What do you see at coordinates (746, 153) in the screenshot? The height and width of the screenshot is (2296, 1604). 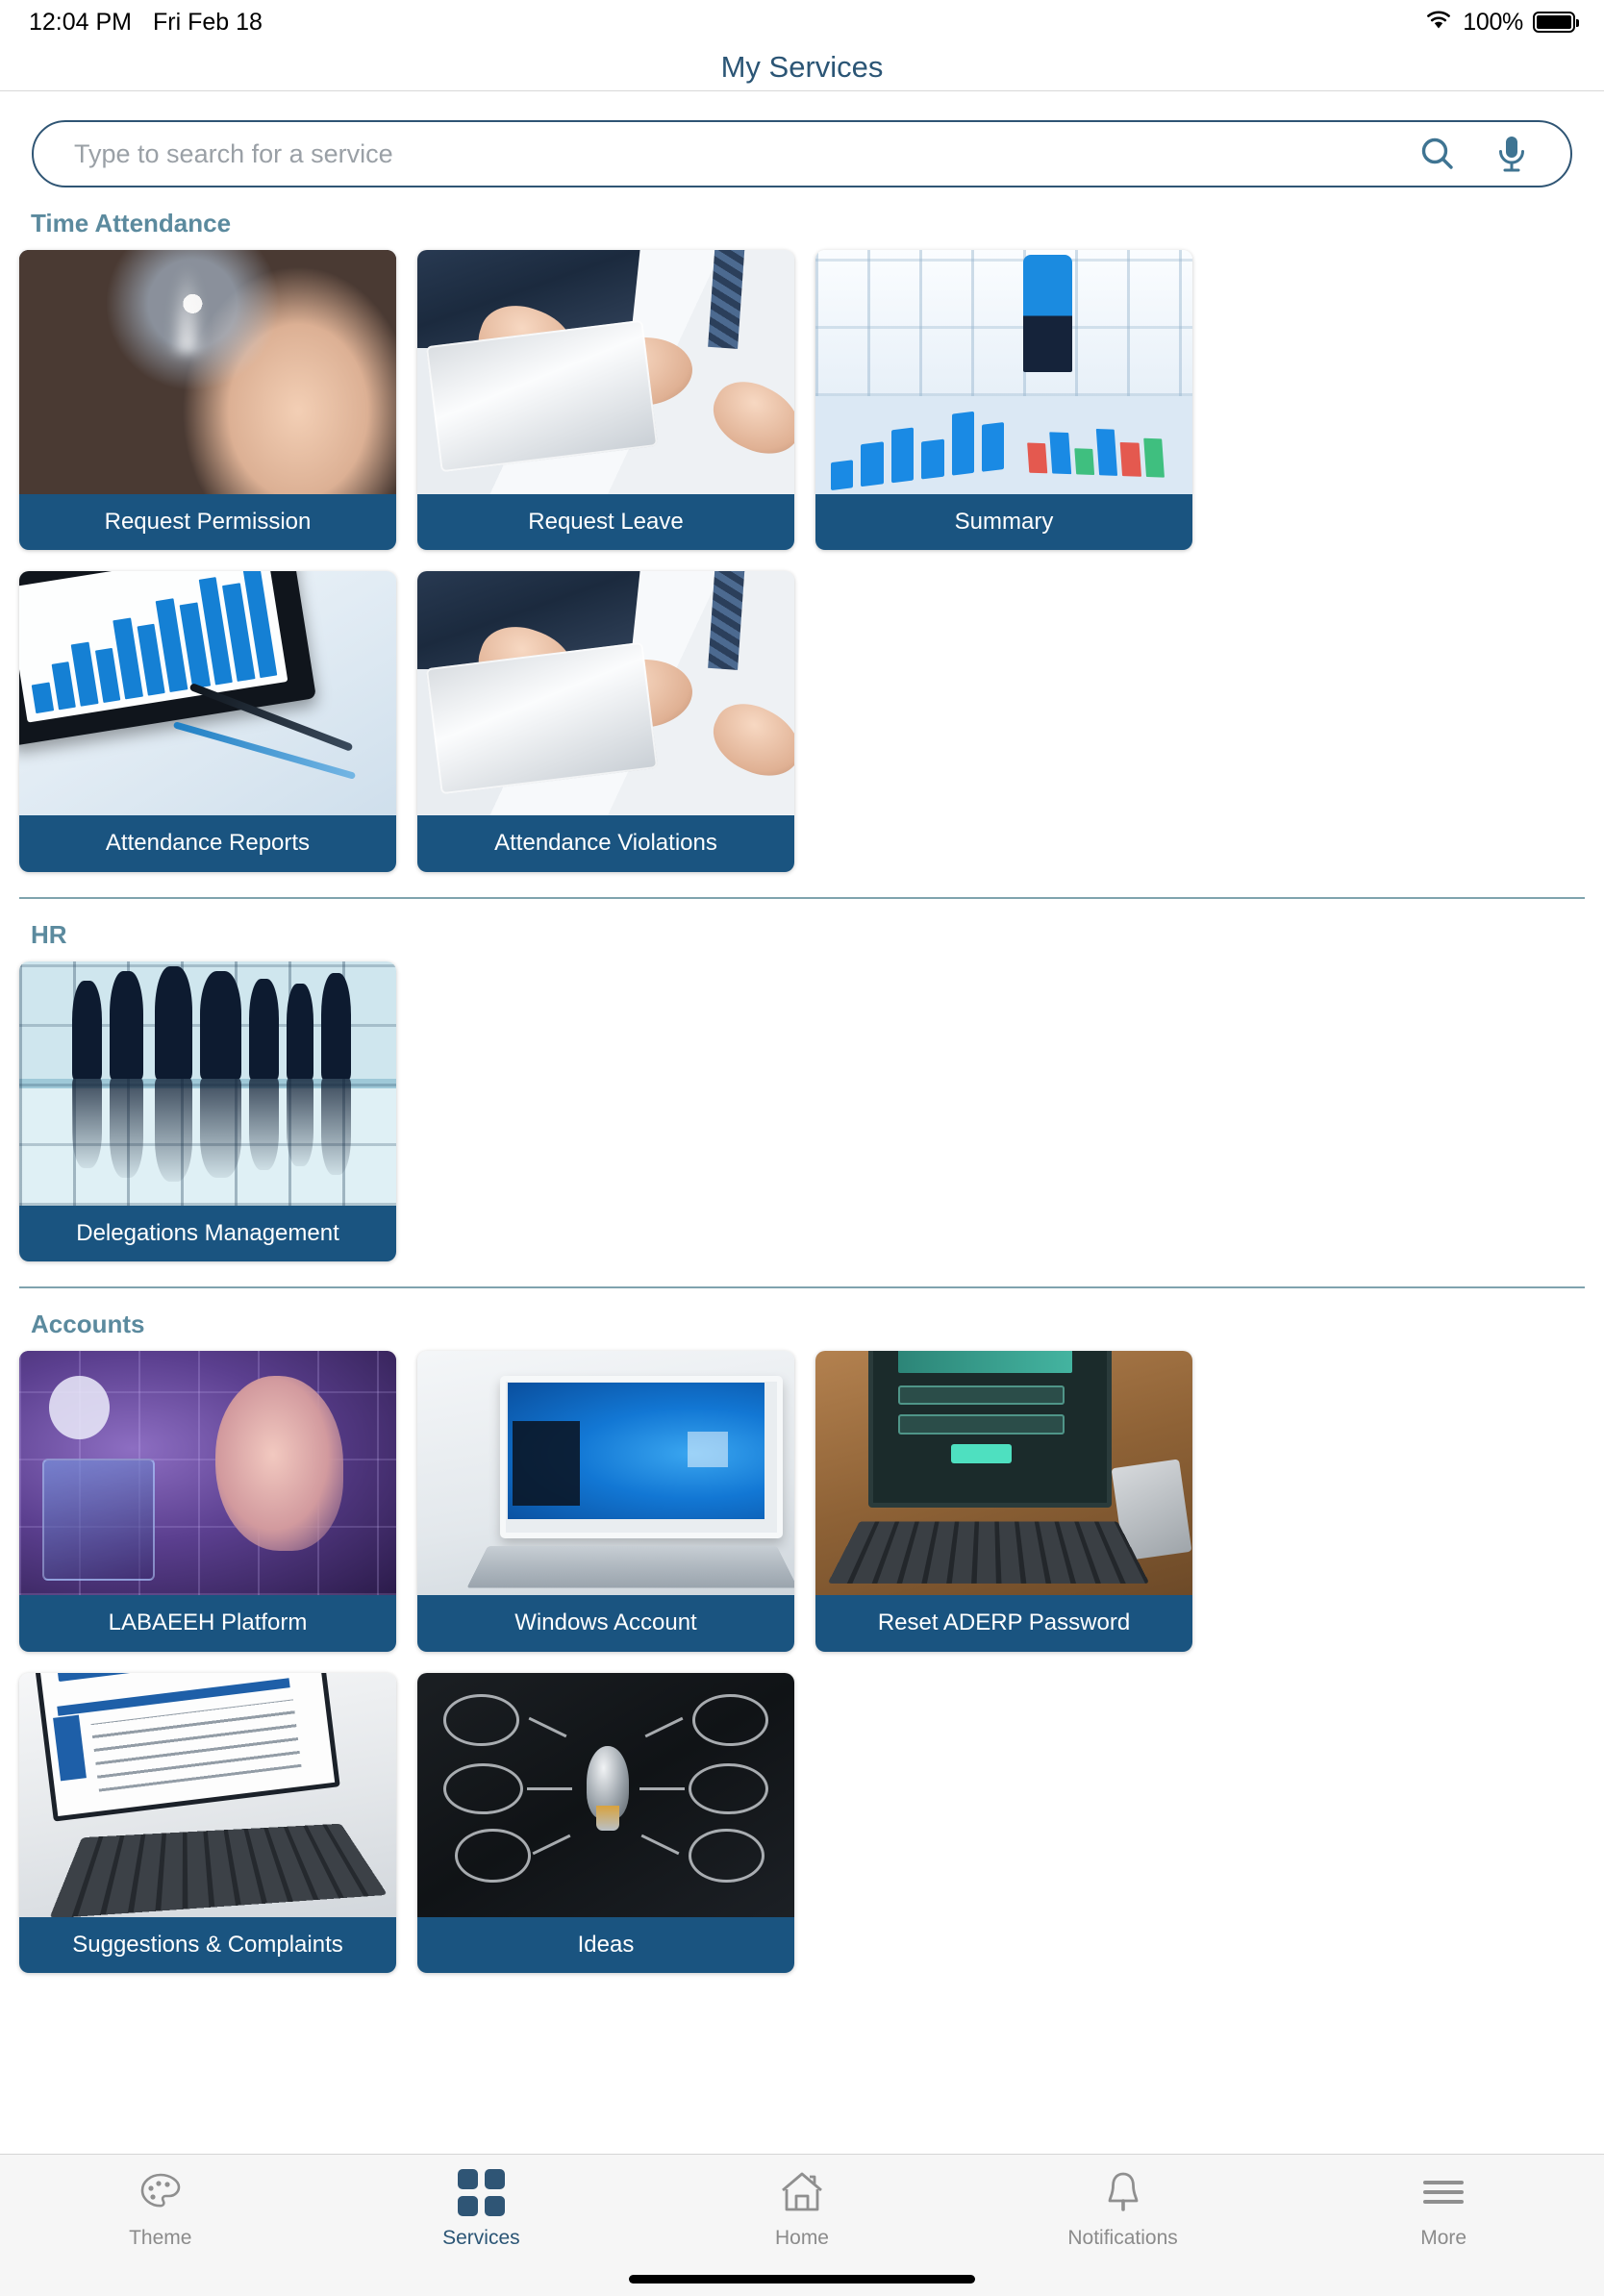 I see `search-input` at bounding box center [746, 153].